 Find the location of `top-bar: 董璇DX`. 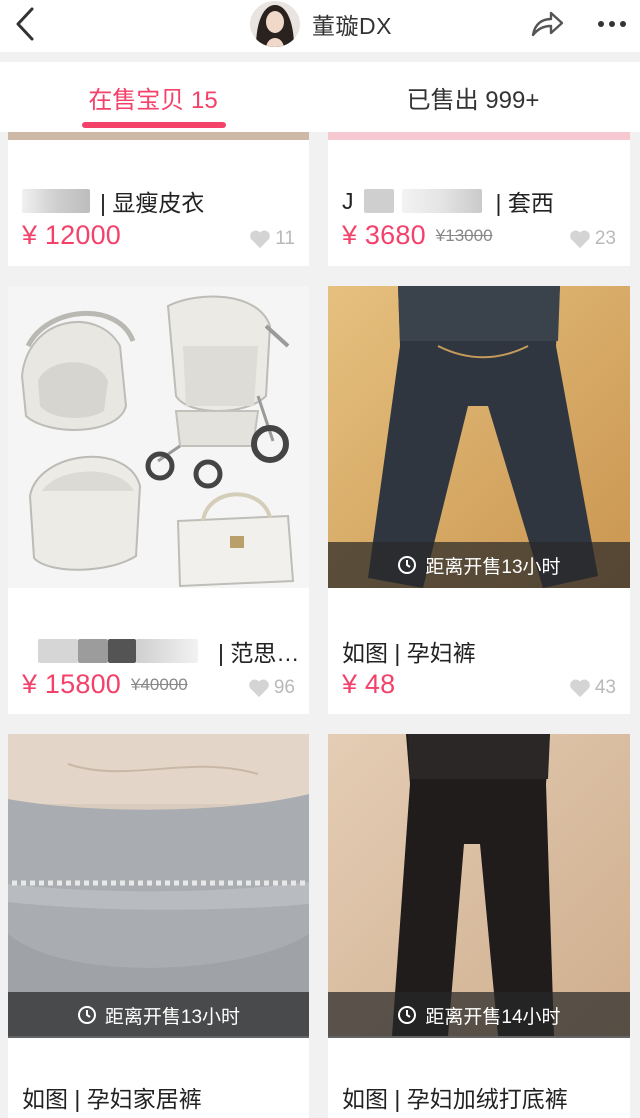

top-bar: 董璇DX is located at coordinates (320, 26).